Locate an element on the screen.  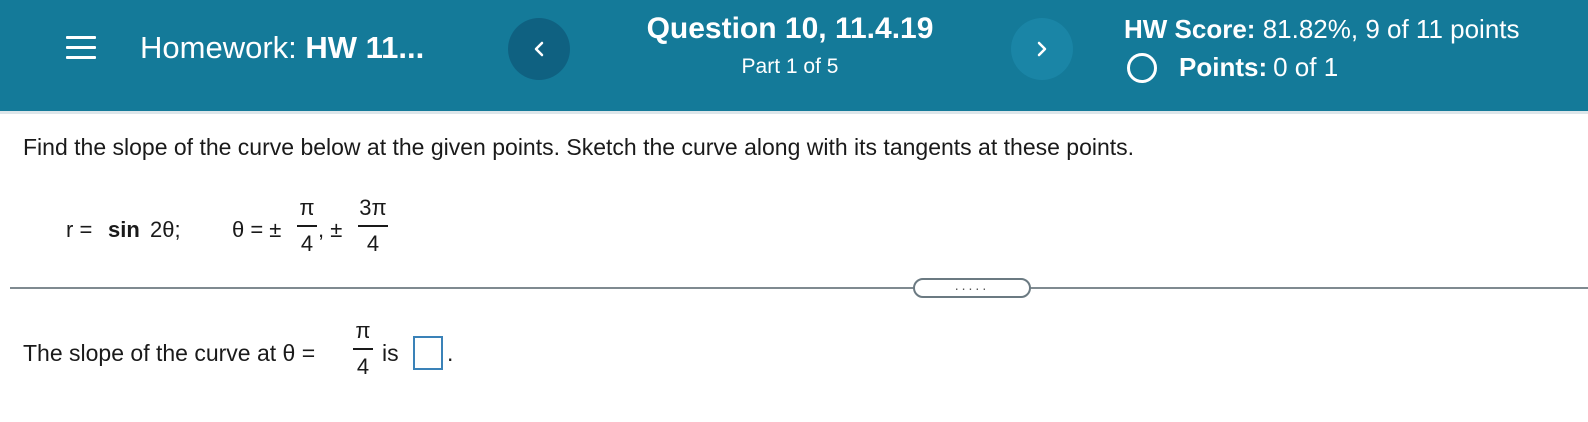
next-question-button is located at coordinates (1042, 49).